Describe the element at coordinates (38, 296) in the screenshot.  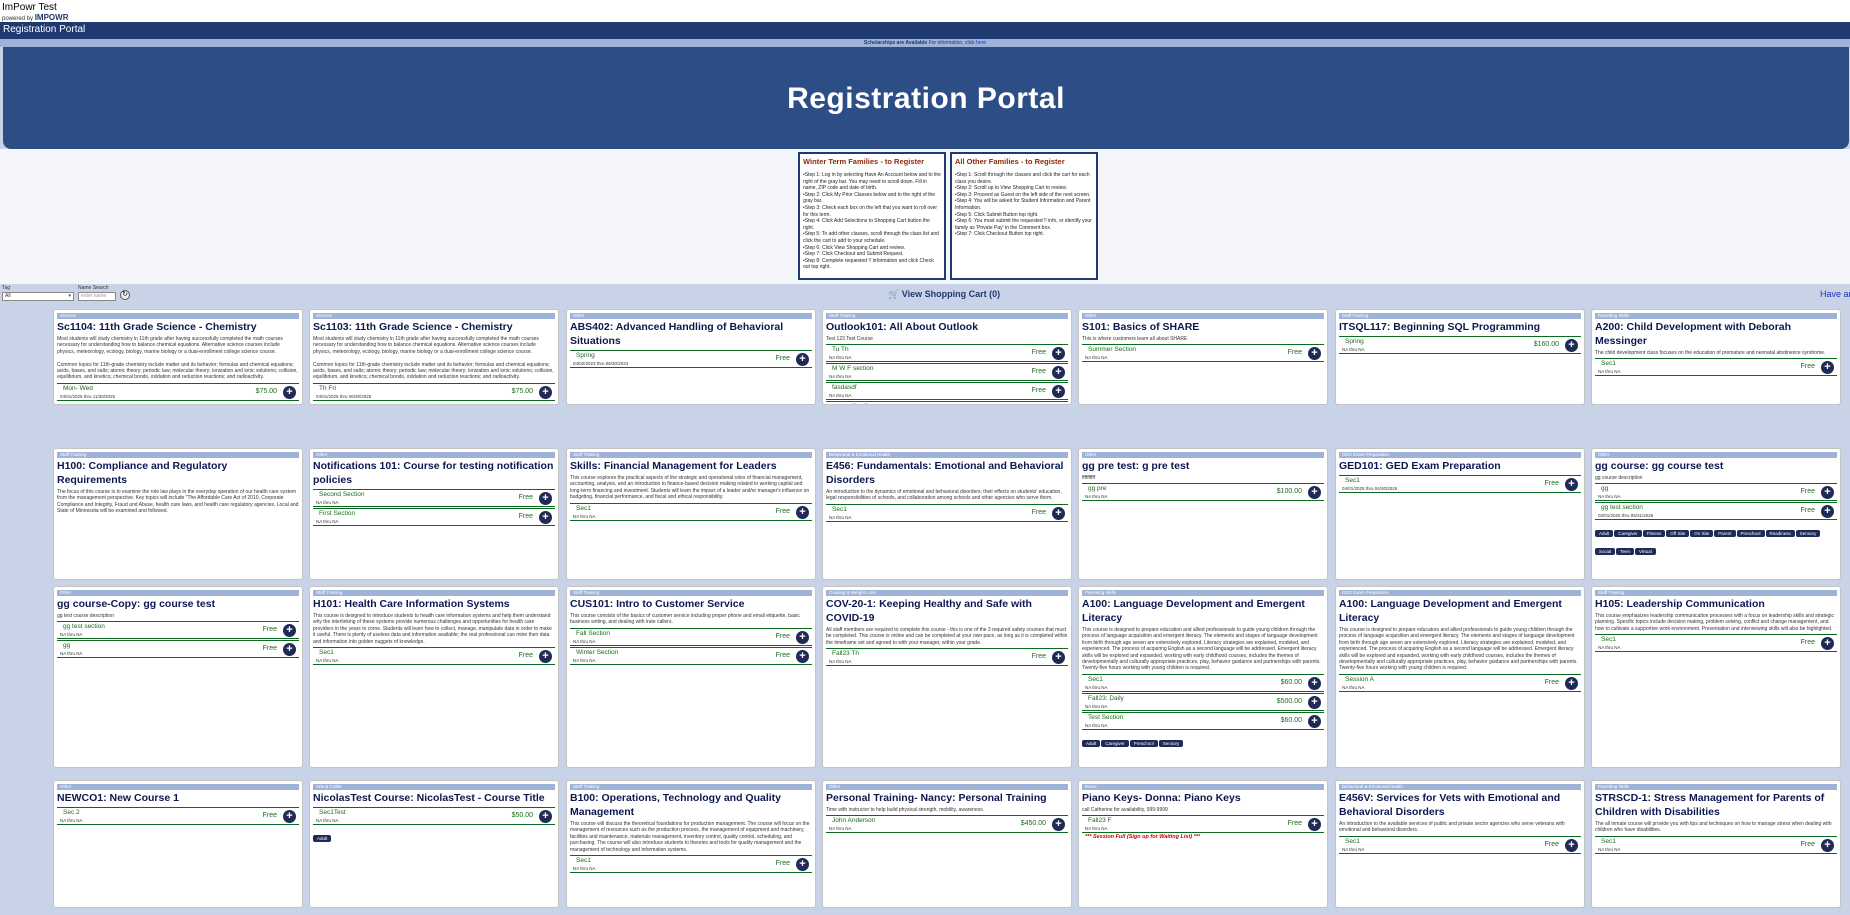
I see `tag-filter-select: All ▾` at that location.